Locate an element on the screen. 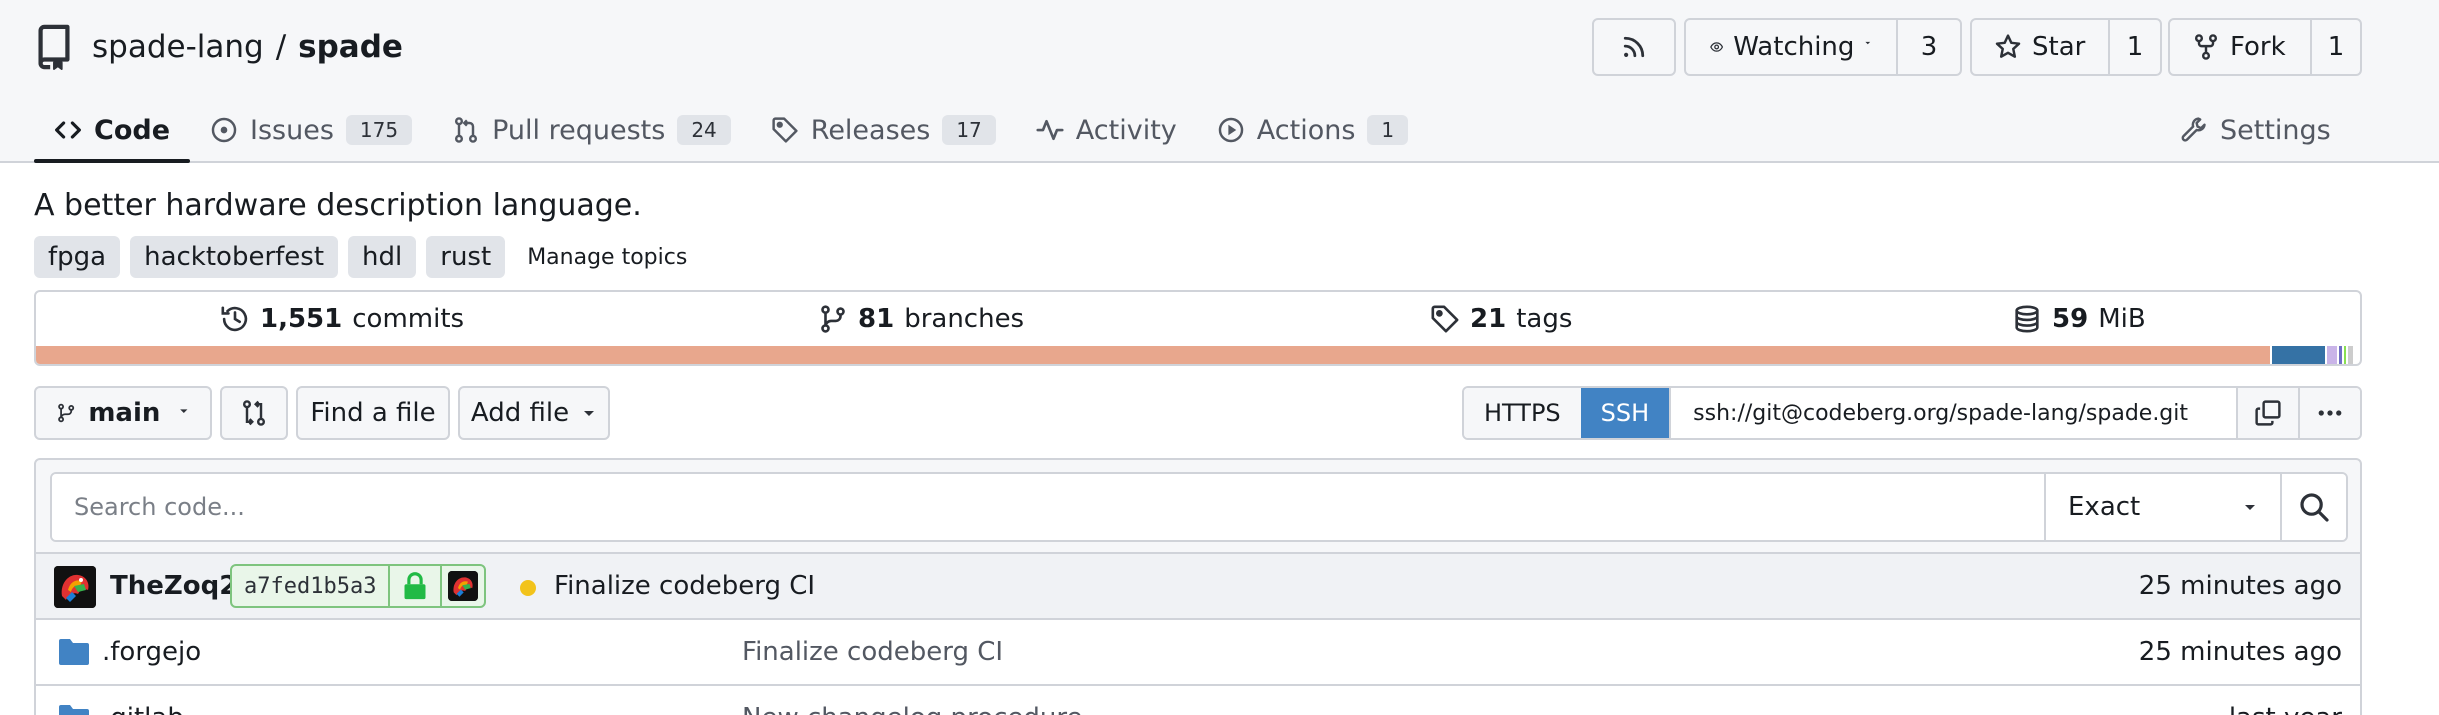  stars-count: 1 is located at coordinates (2134, 47).